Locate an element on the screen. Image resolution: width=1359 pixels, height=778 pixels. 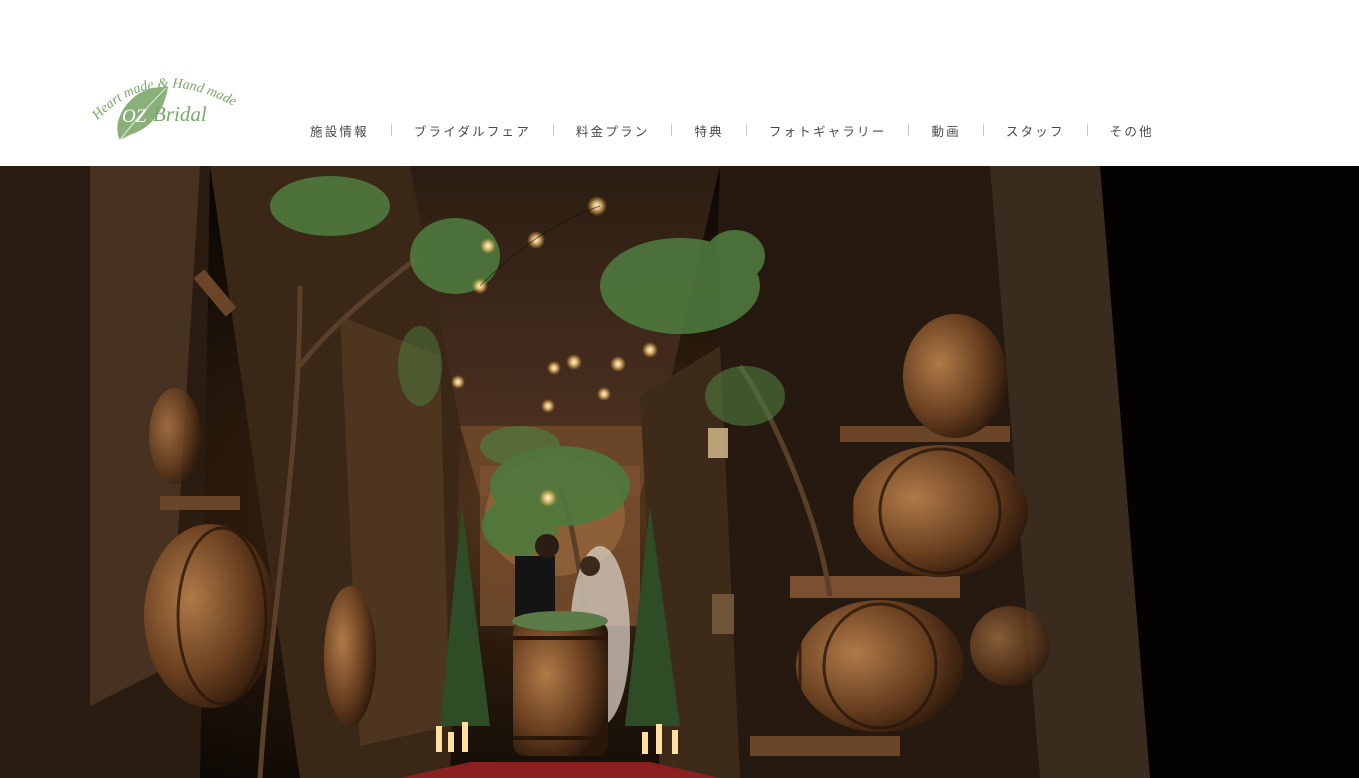
nav-item-benefits: 特典 is located at coordinates (708, 130).